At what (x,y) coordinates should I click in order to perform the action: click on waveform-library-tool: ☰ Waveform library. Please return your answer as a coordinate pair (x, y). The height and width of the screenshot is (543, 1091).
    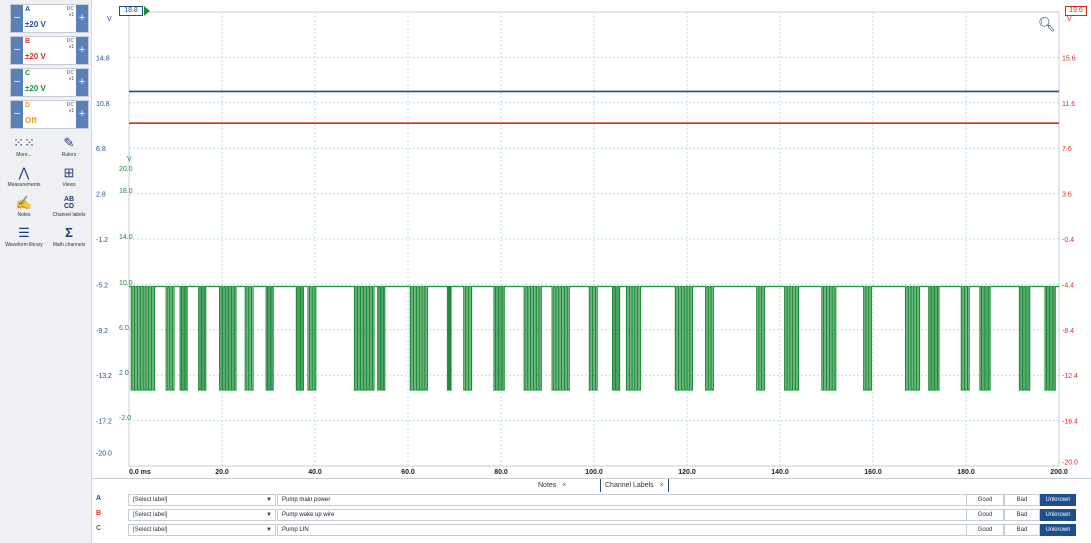
    Looking at the image, I should click on (24, 237).